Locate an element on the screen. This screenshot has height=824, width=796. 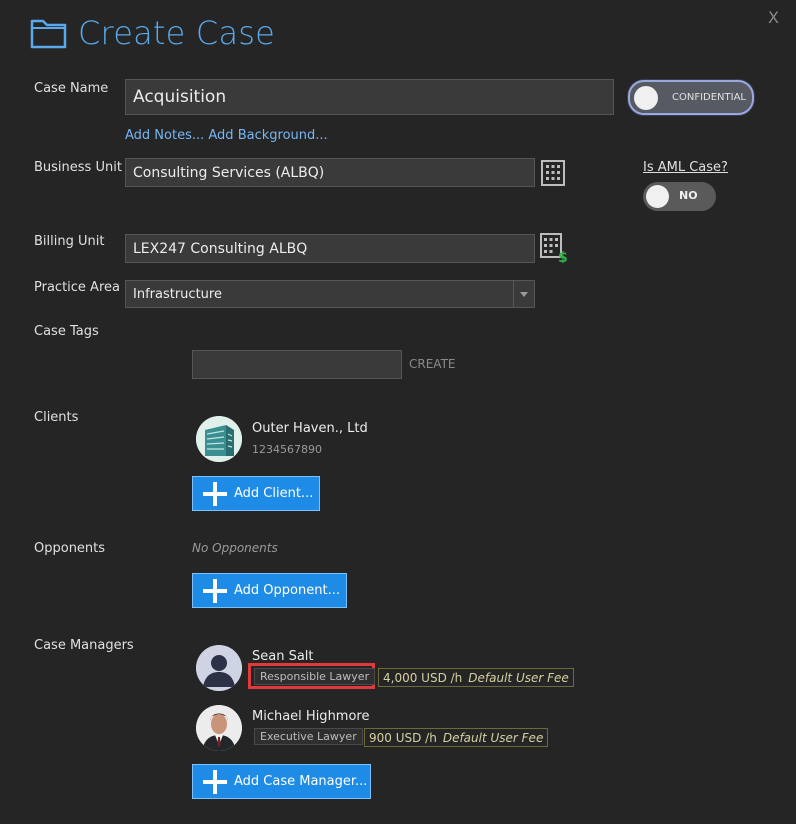
practice-area-value: Infrastructure is located at coordinates (177, 294).